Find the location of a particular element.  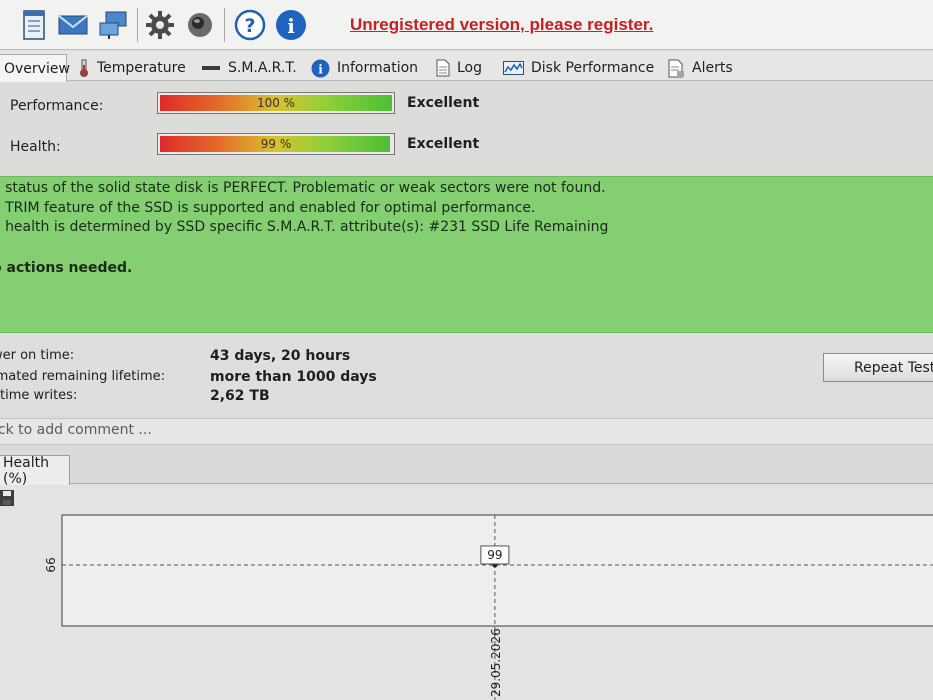

speaker-icon is located at coordinates (200, 25).